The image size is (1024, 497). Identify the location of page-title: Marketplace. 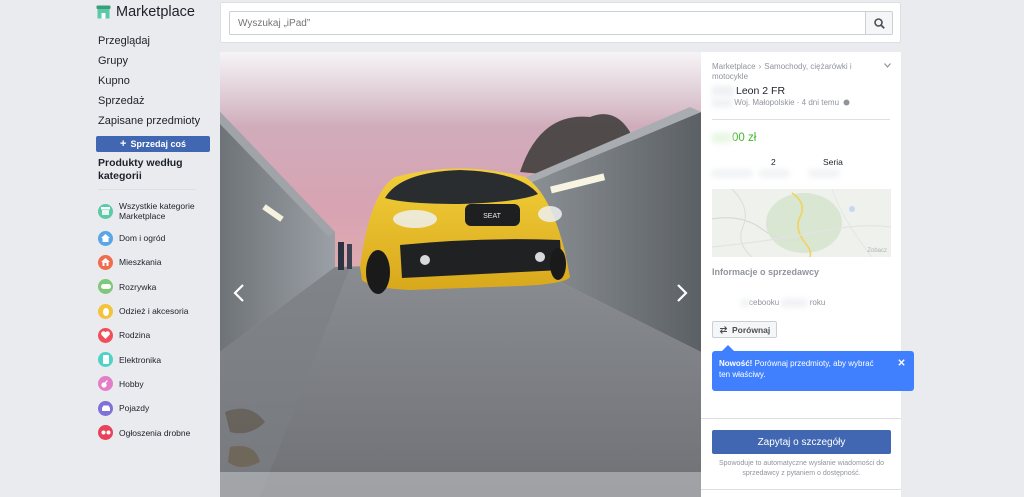
(155, 12).